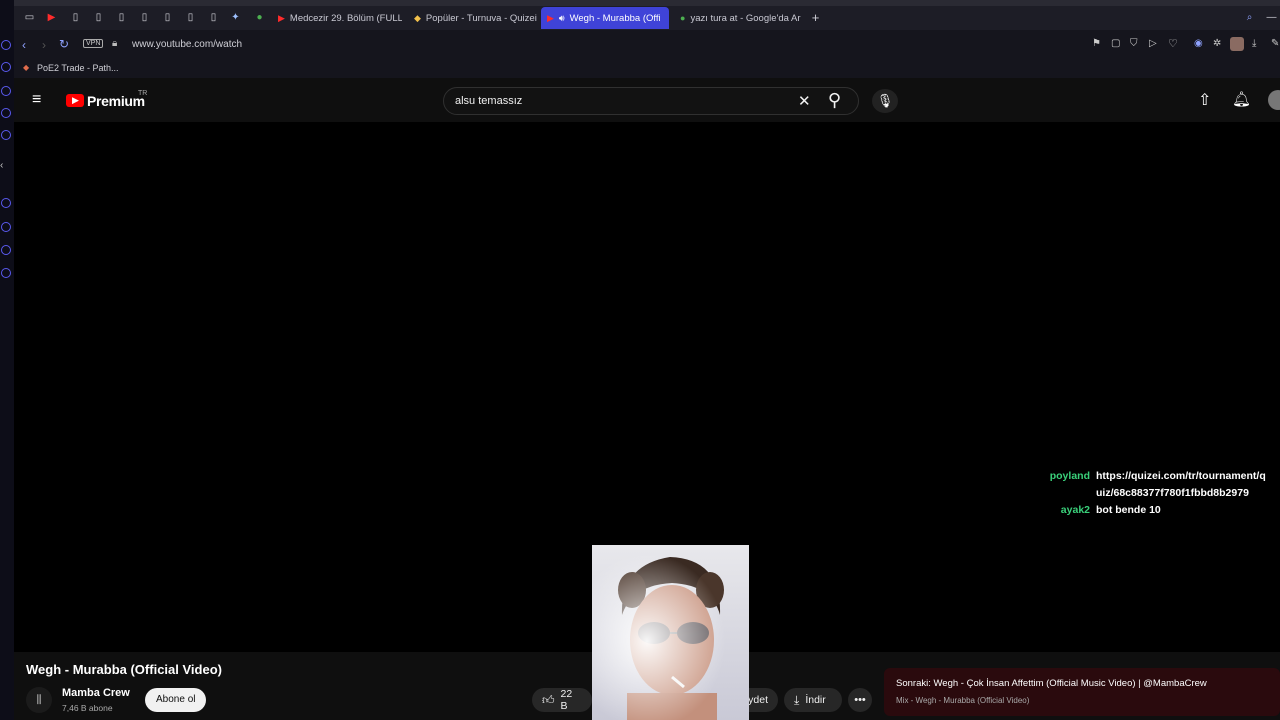  Describe the element at coordinates (1275, 43) in the screenshot. I see `pin-icon: ✎` at that location.